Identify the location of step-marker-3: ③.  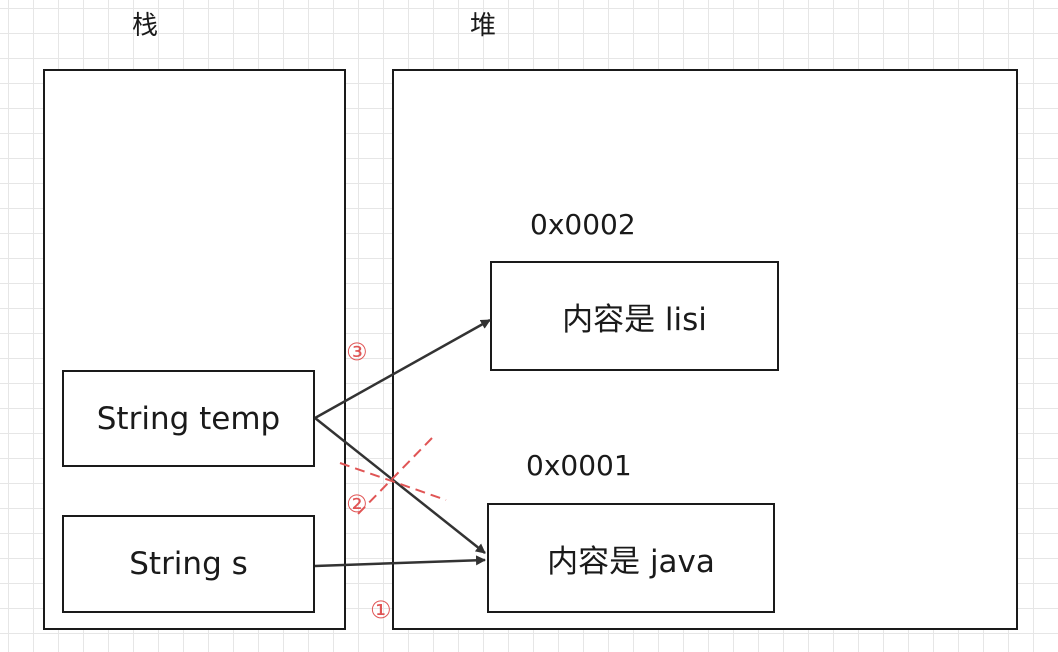
(357, 352).